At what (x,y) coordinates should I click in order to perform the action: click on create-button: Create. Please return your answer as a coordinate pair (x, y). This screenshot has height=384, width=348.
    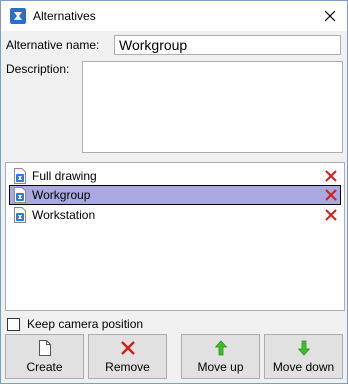
    Looking at the image, I should click on (44, 356).